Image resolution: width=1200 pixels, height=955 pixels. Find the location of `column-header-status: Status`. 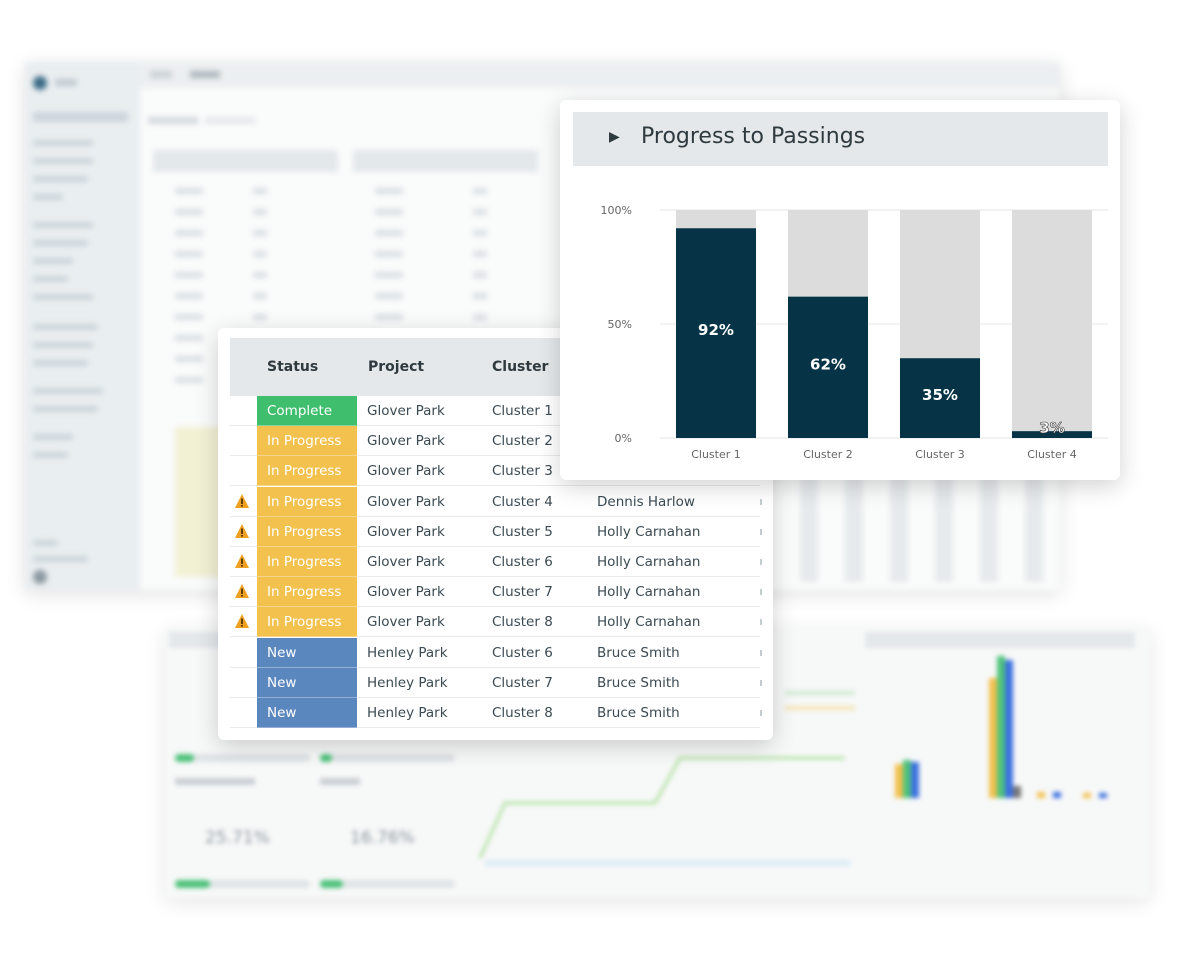

column-header-status: Status is located at coordinates (292, 367).